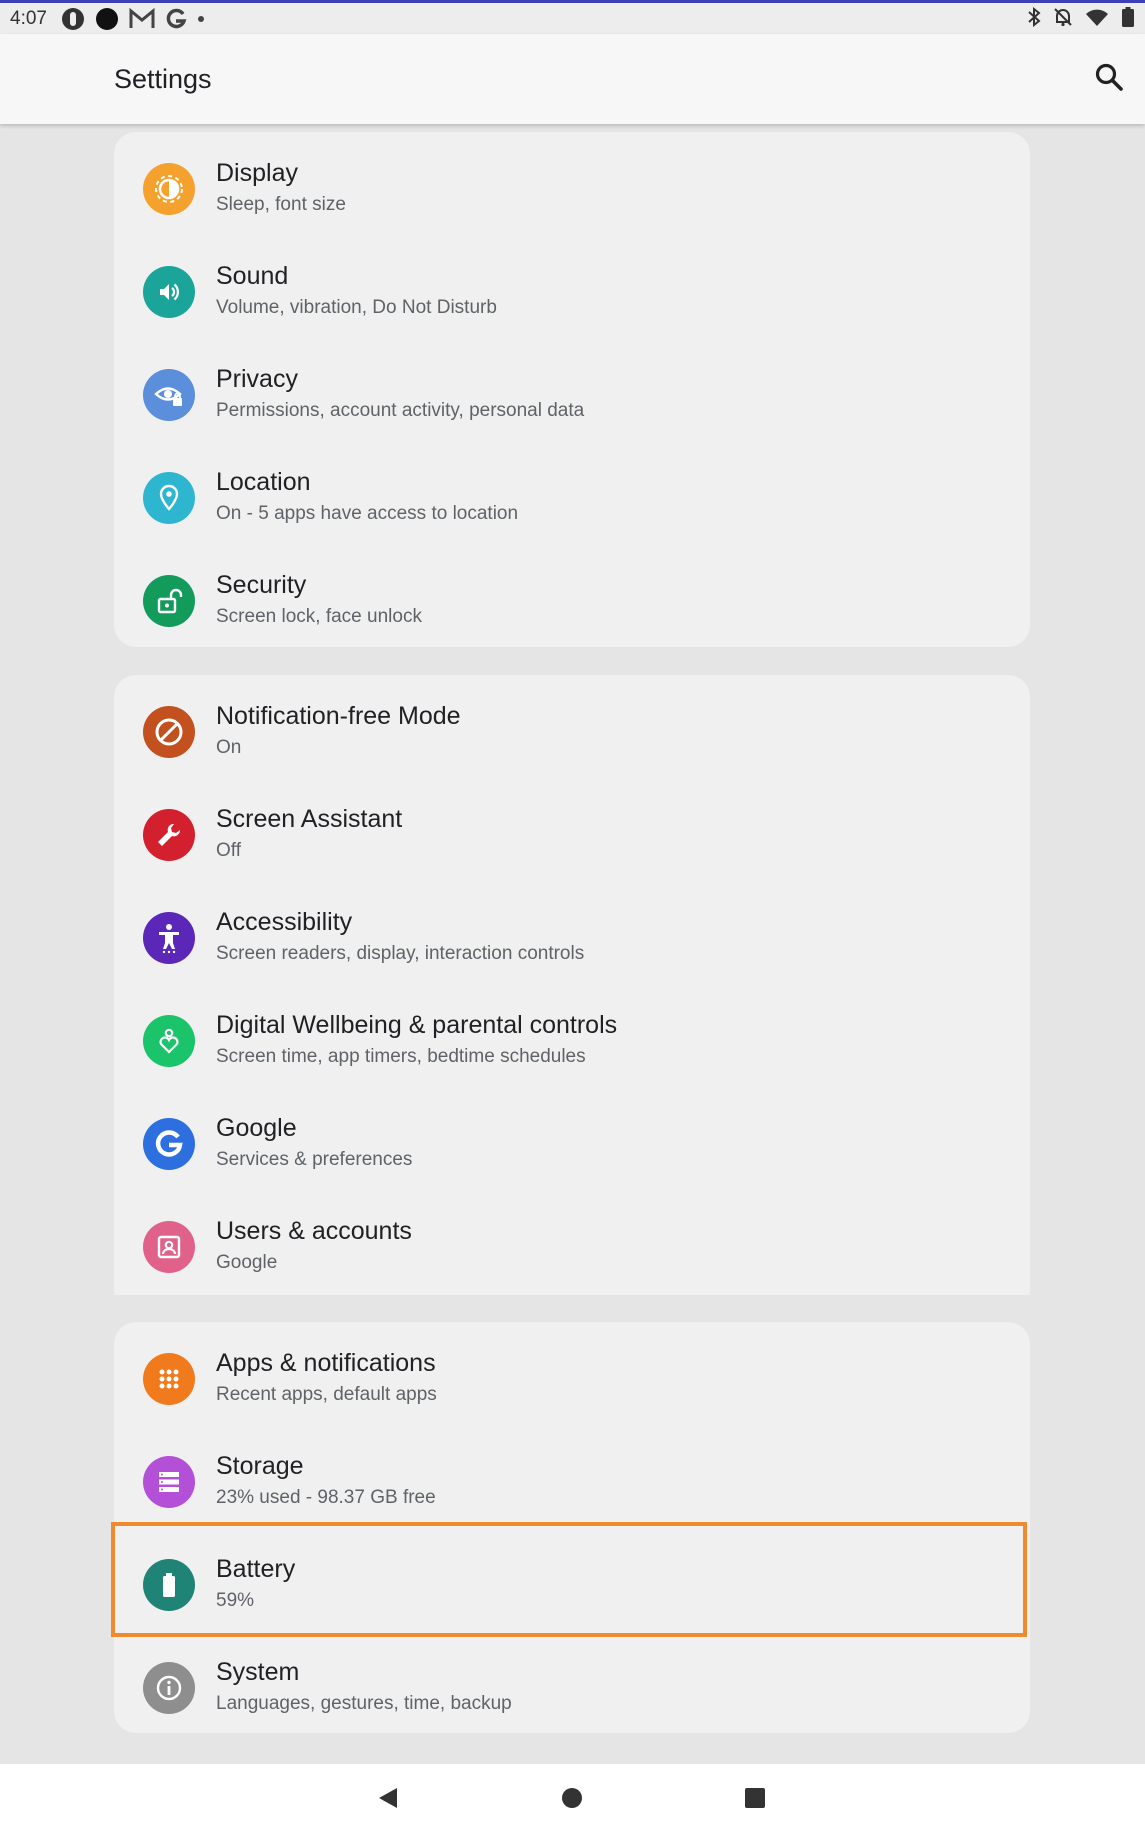  What do you see at coordinates (314, 1159) in the screenshot?
I see `settings-item-subtitle: Services & preferences` at bounding box center [314, 1159].